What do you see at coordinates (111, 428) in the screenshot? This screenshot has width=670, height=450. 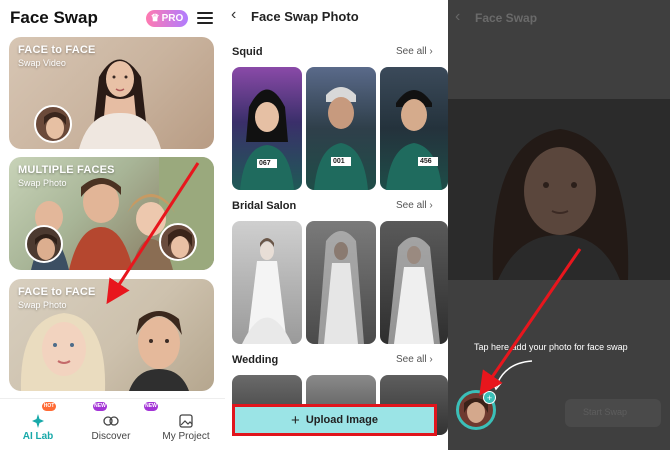 I see `nav-discover: Discover` at bounding box center [111, 428].